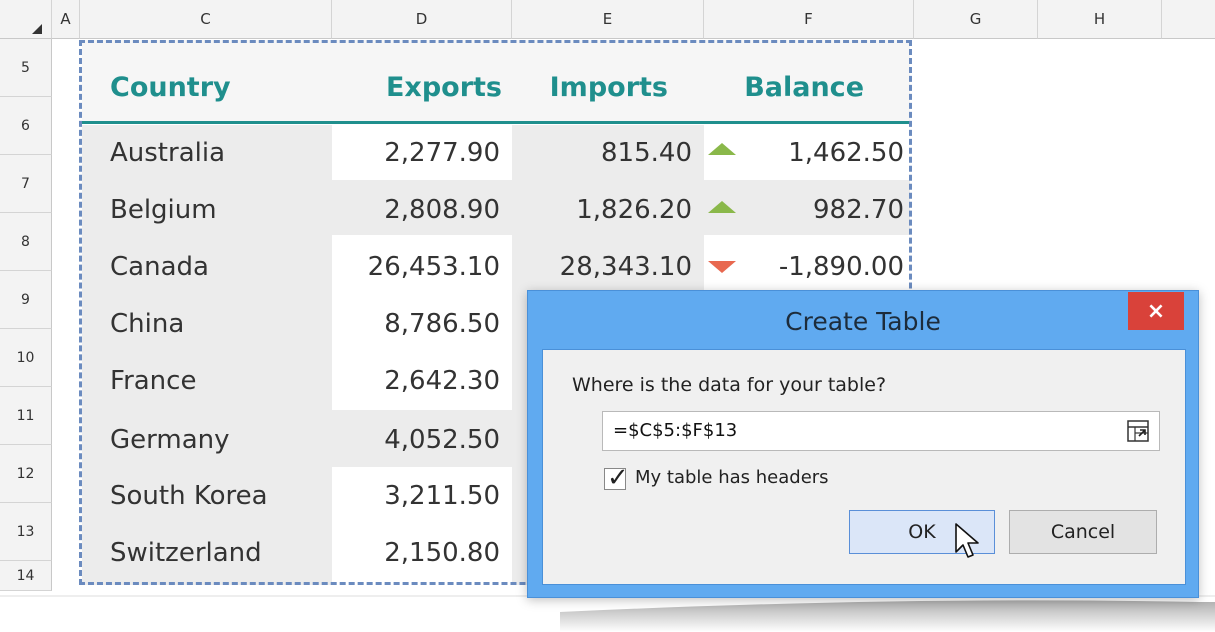 The width and height of the screenshot is (1215, 632). I want to click on collapse-dialog-icon, so click(1138, 431).